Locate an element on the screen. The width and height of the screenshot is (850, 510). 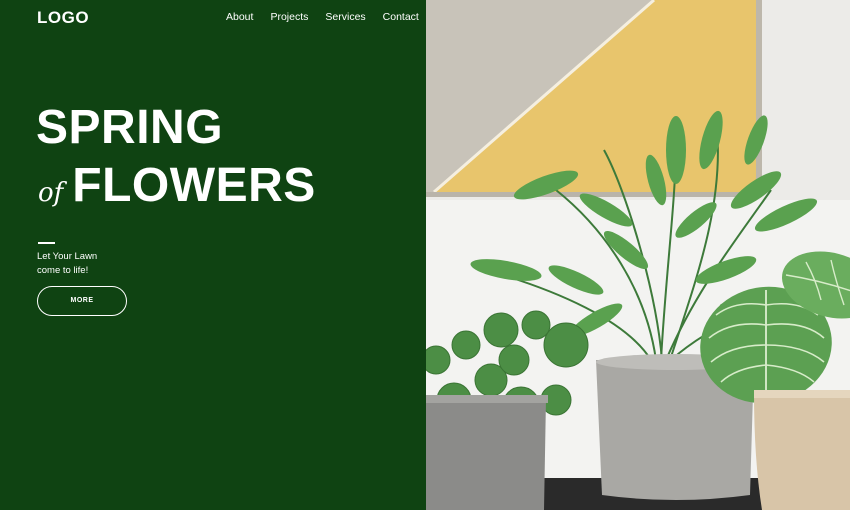
main-nav: About Projects Services Contact is located at coordinates (322, 17).